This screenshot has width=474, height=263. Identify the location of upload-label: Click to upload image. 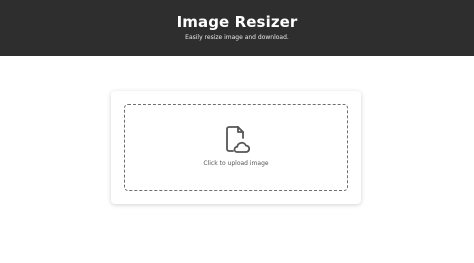
(236, 163).